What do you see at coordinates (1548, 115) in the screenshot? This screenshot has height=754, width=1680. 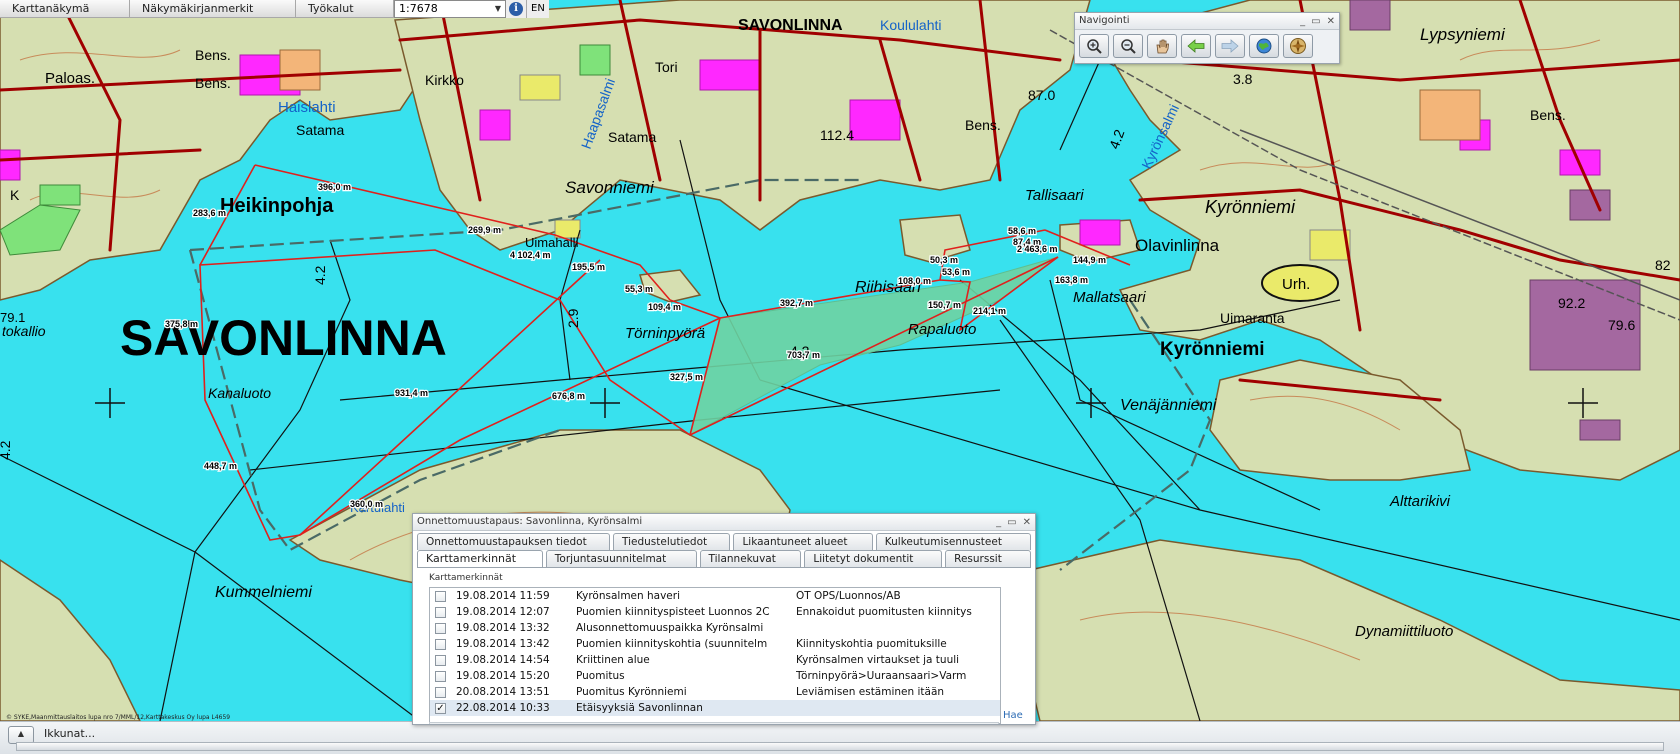 I see `label-bens-4: Bens.` at bounding box center [1548, 115].